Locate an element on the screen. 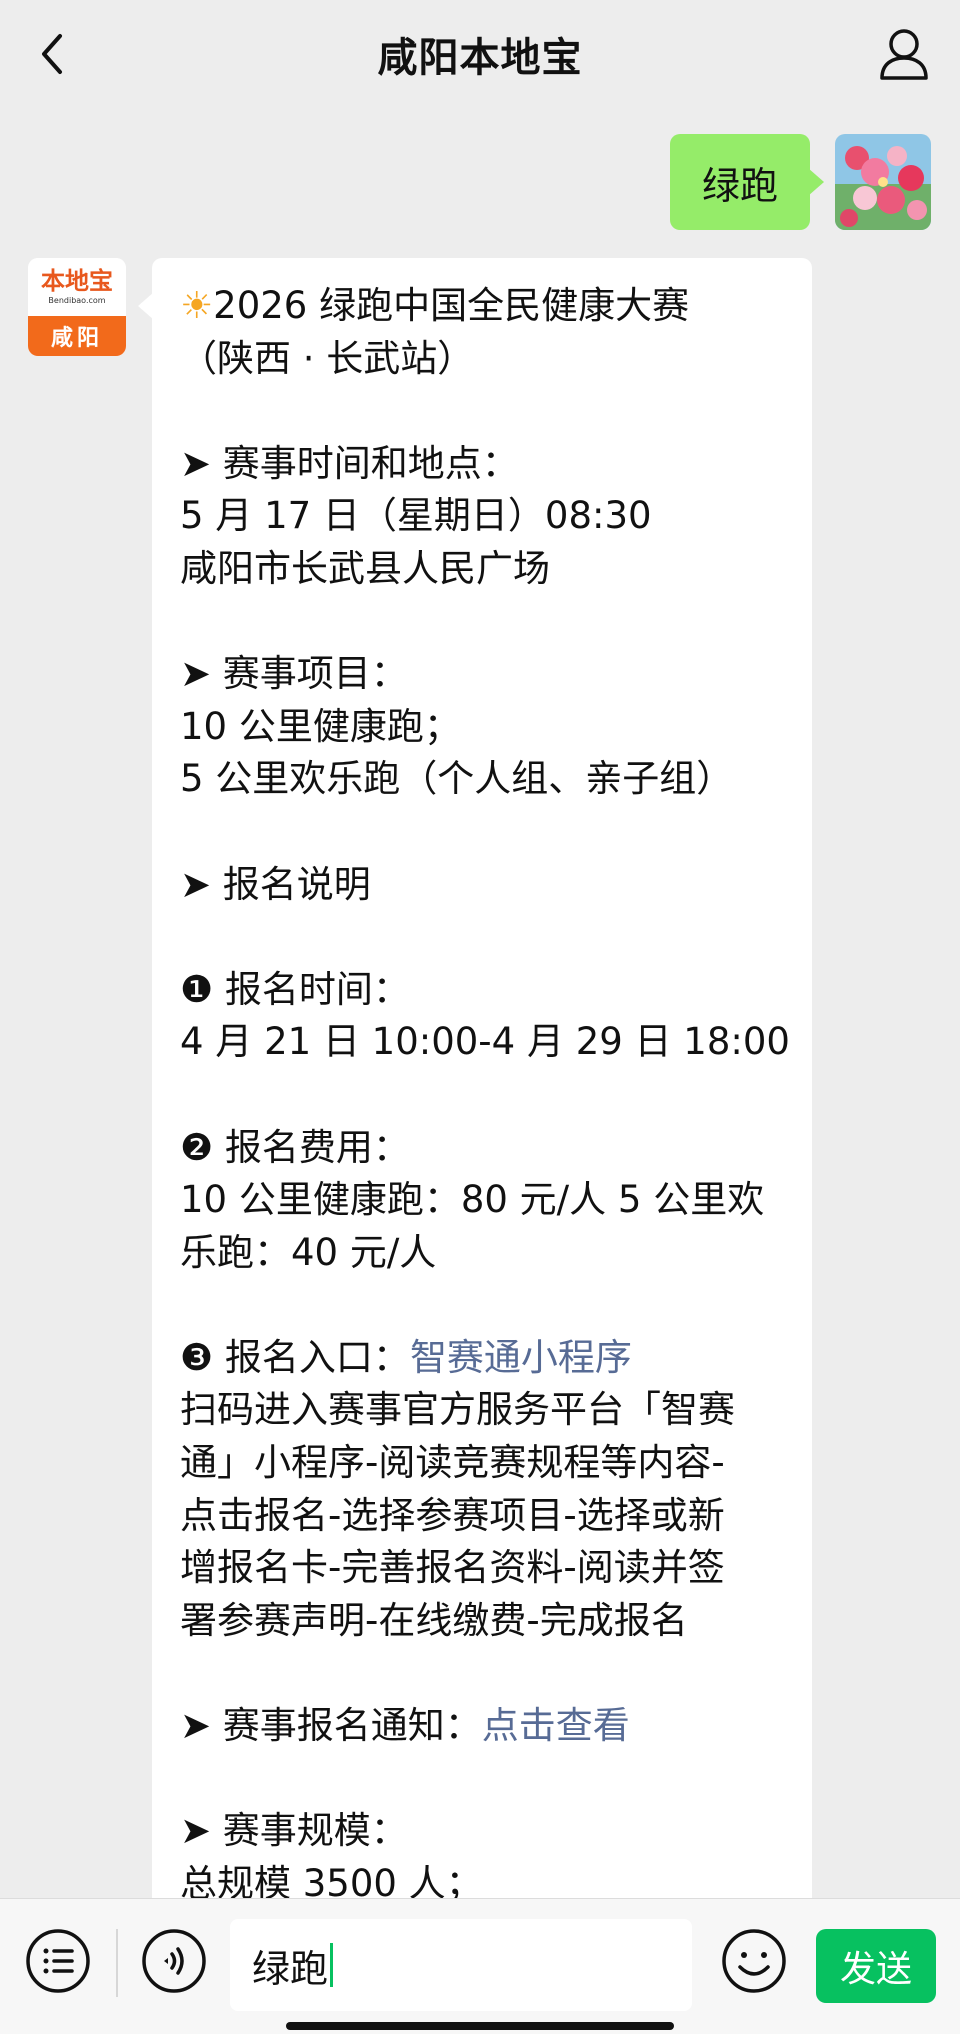 Image resolution: width=960 pixels, height=2034 pixels. emoji-button is located at coordinates (754, 1961).